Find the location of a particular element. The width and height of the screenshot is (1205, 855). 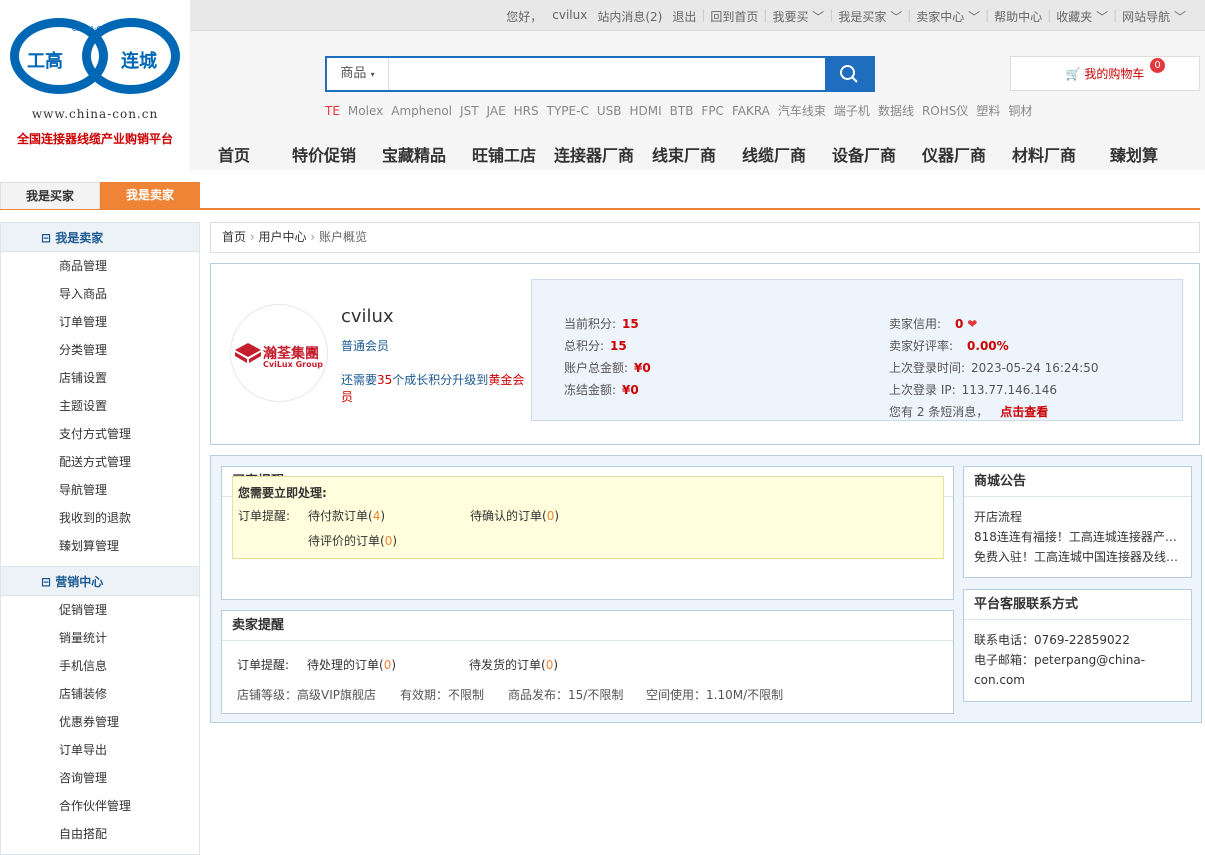

nav-item: 臻划算 is located at coordinates (1134, 154).